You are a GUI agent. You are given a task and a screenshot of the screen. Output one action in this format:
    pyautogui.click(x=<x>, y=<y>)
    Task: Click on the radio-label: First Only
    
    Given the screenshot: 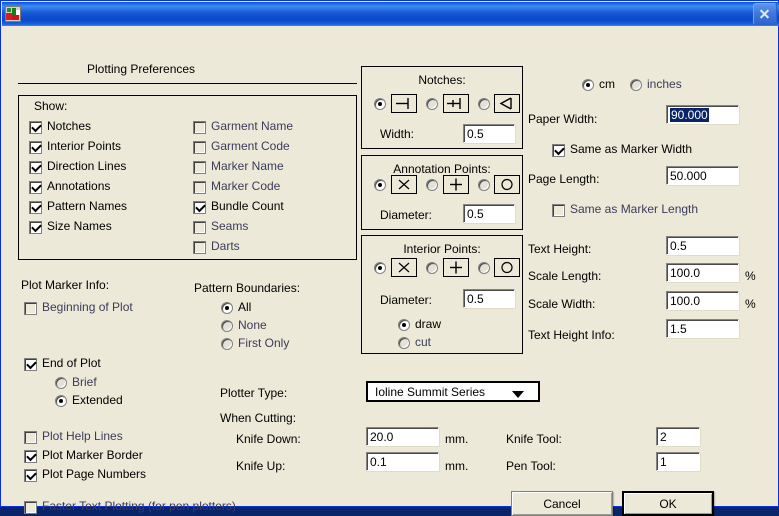 What is the action you would take?
    pyautogui.click(x=264, y=343)
    